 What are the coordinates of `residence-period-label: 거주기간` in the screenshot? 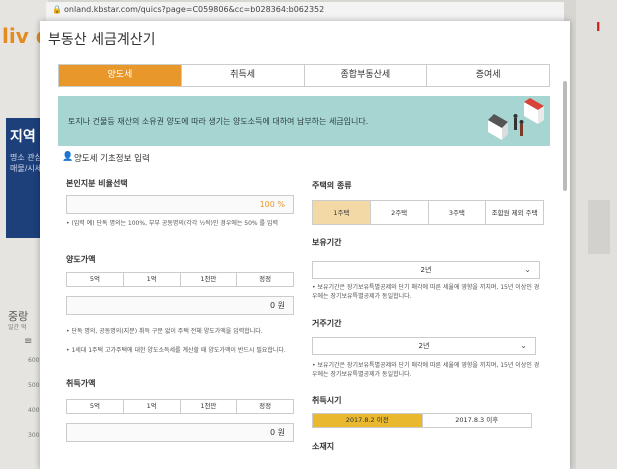 It's located at (327, 323).